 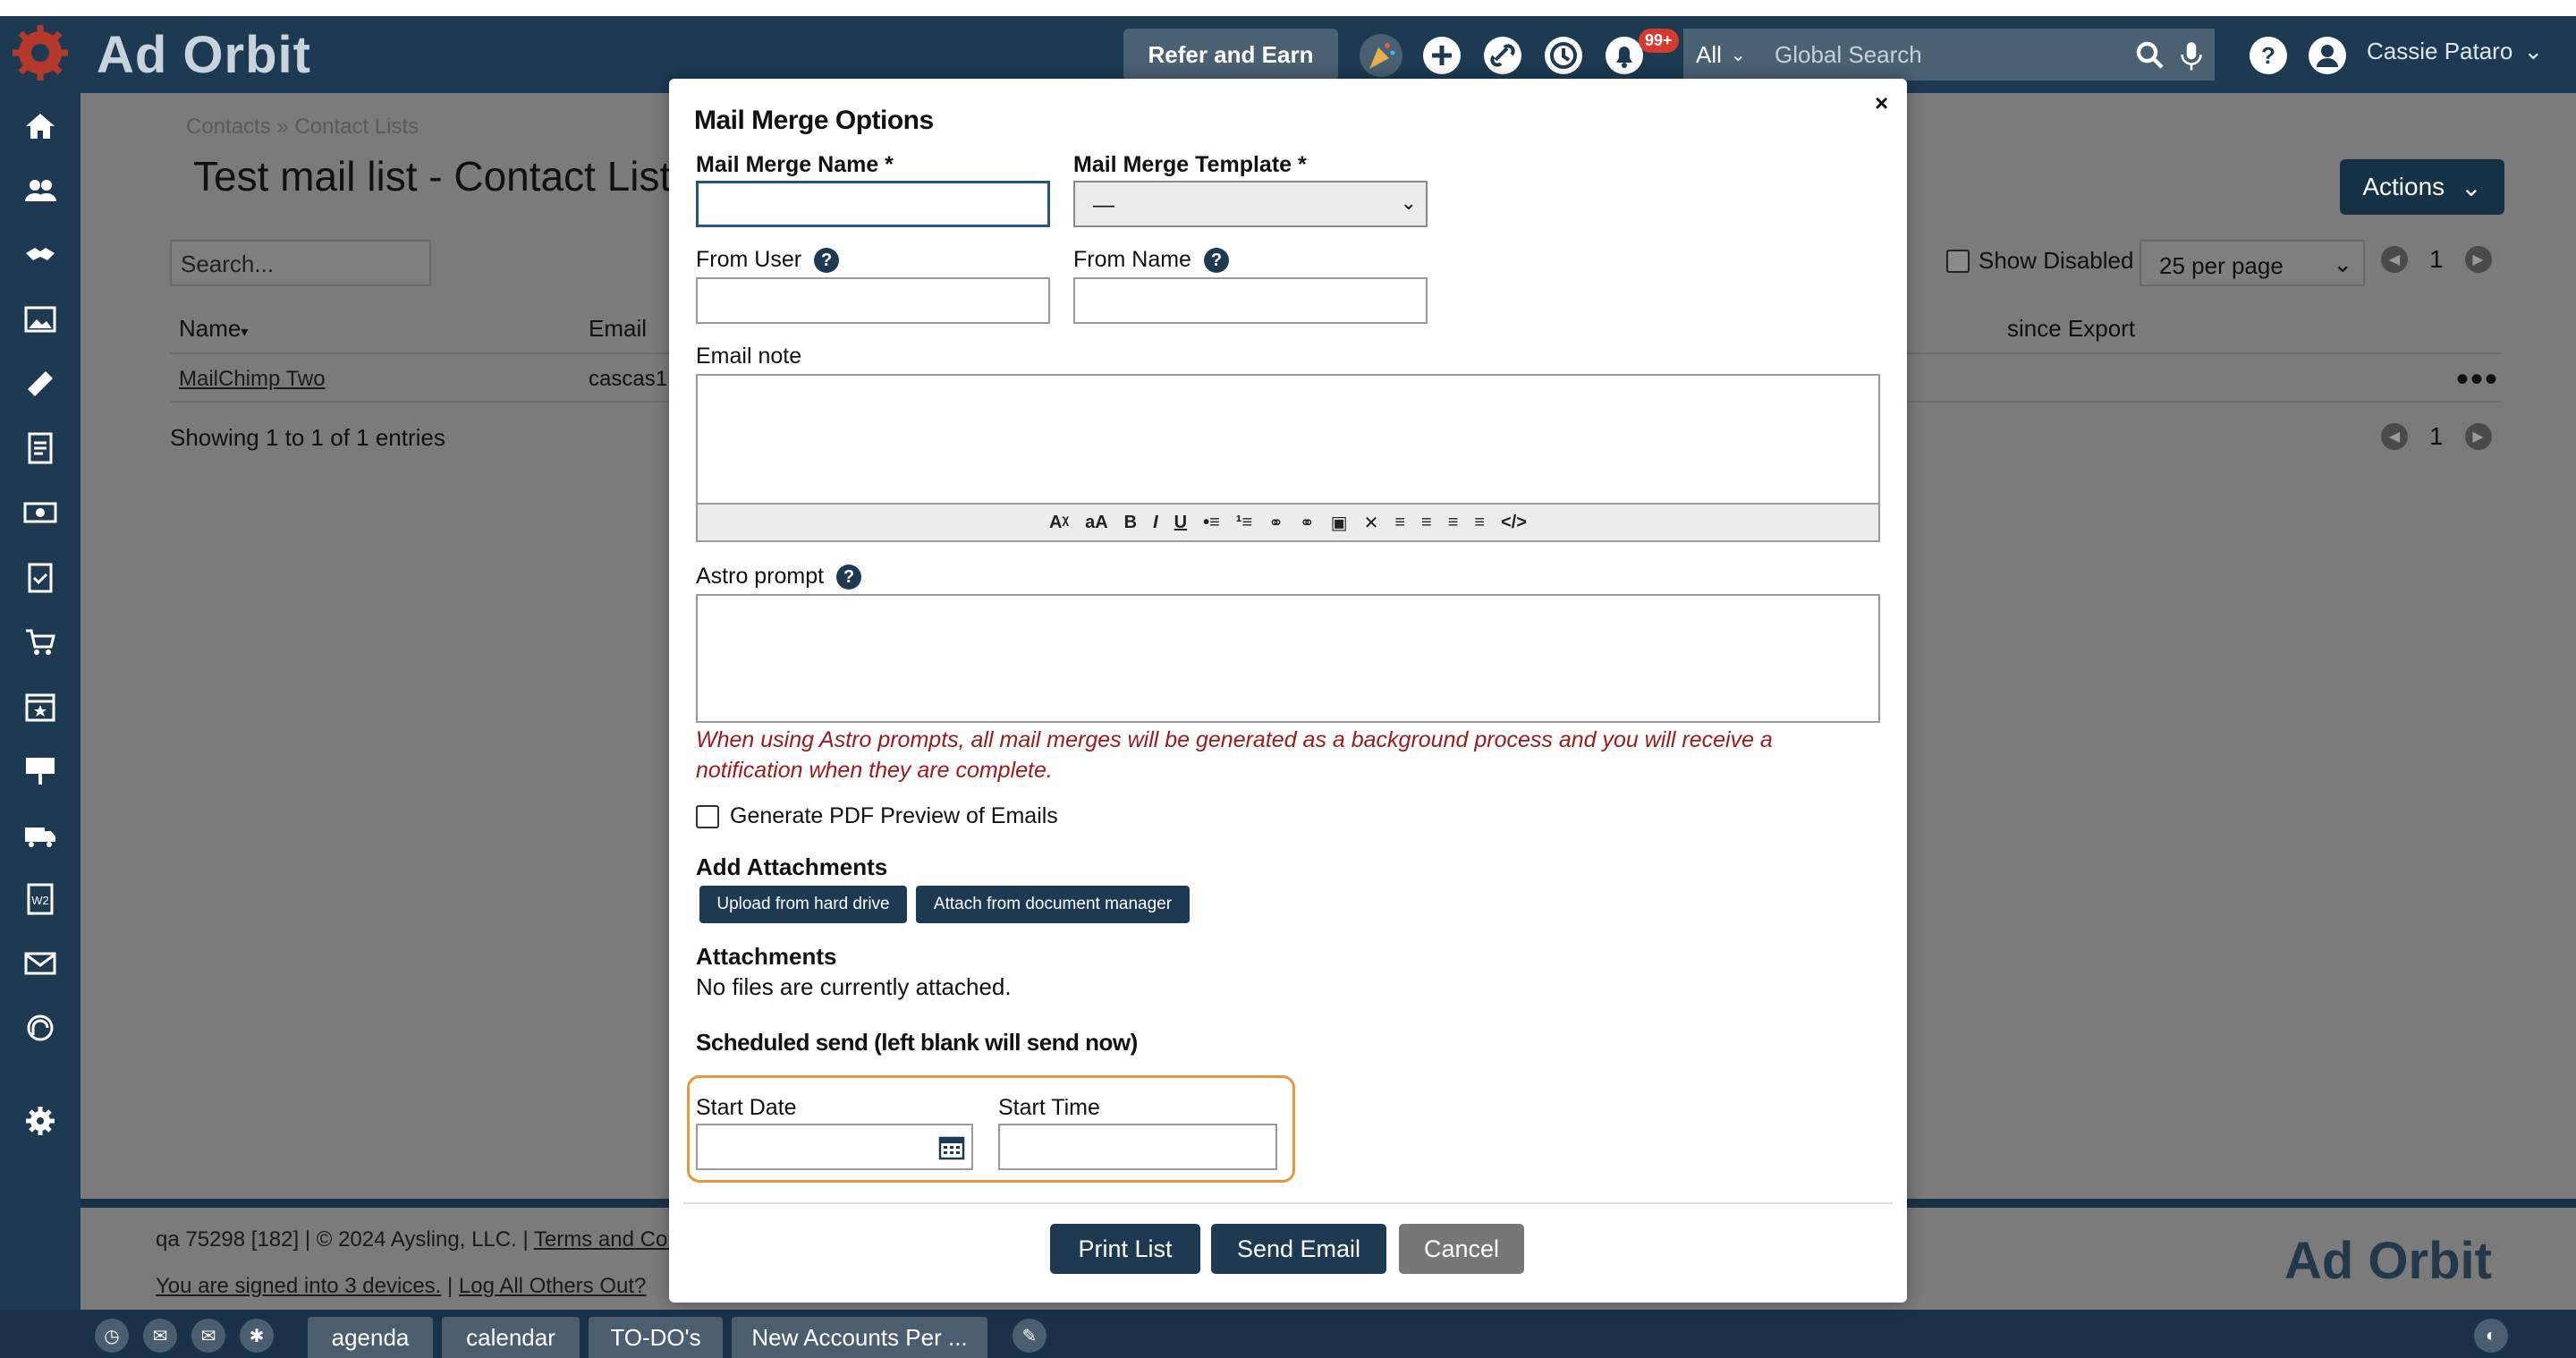 What do you see at coordinates (1441, 55) in the screenshot?
I see `add-icon` at bounding box center [1441, 55].